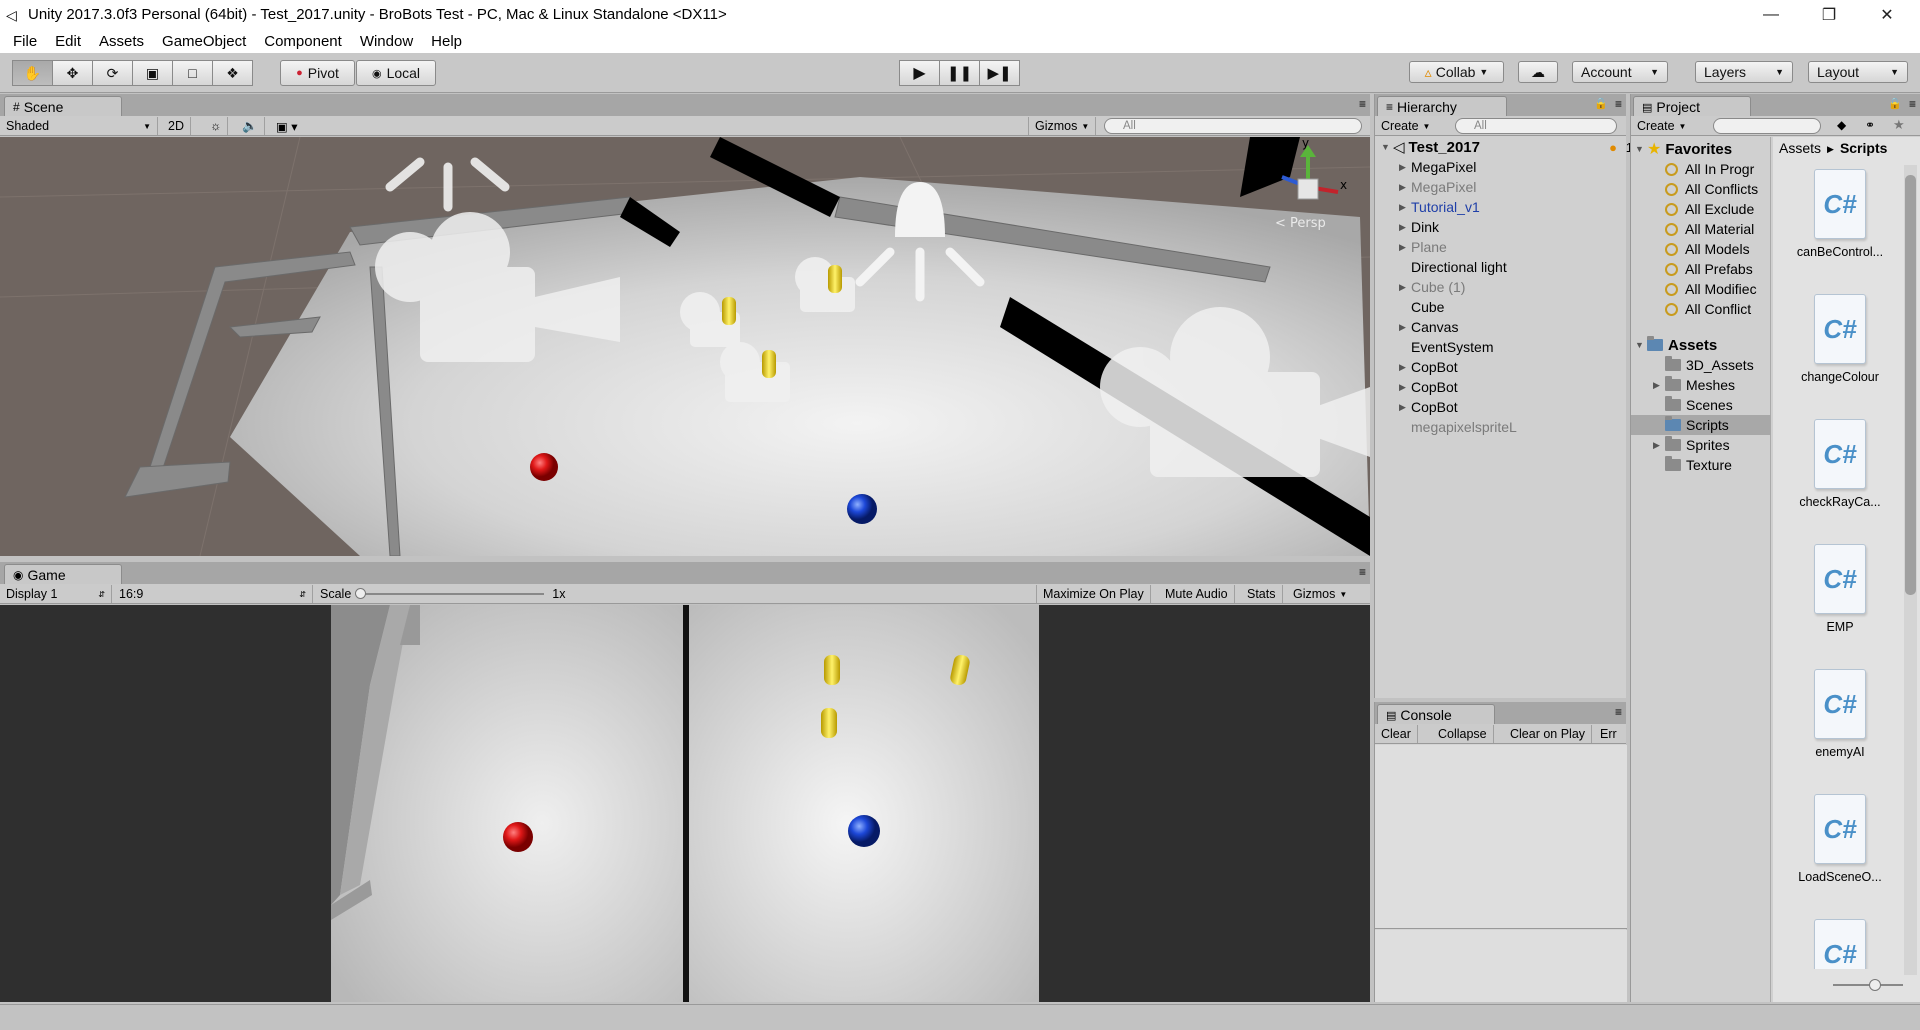 The width and height of the screenshot is (1920, 1030). Describe the element at coordinates (1453, 267) in the screenshot. I see `hierarchy-item: Directional light` at that location.